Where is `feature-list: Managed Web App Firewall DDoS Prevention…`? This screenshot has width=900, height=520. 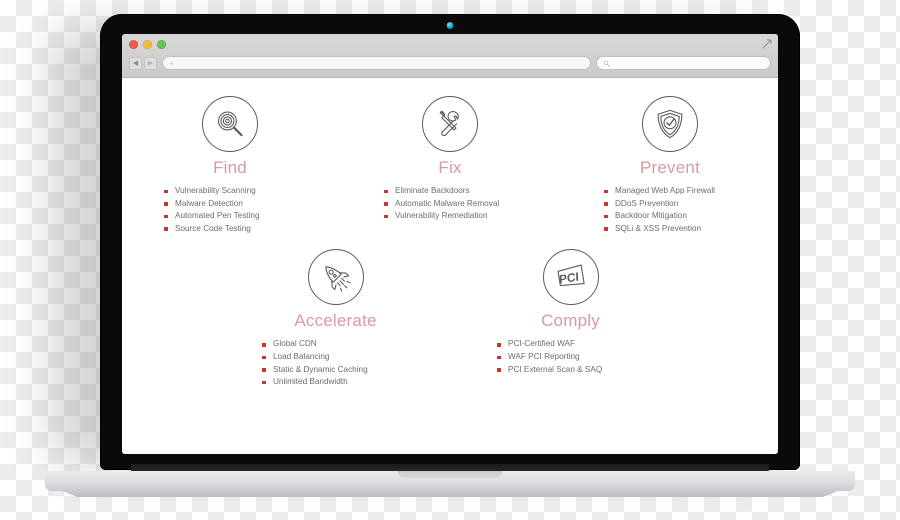 feature-list: Managed Web App Firewall DDoS Prevention… is located at coordinates (652, 210).